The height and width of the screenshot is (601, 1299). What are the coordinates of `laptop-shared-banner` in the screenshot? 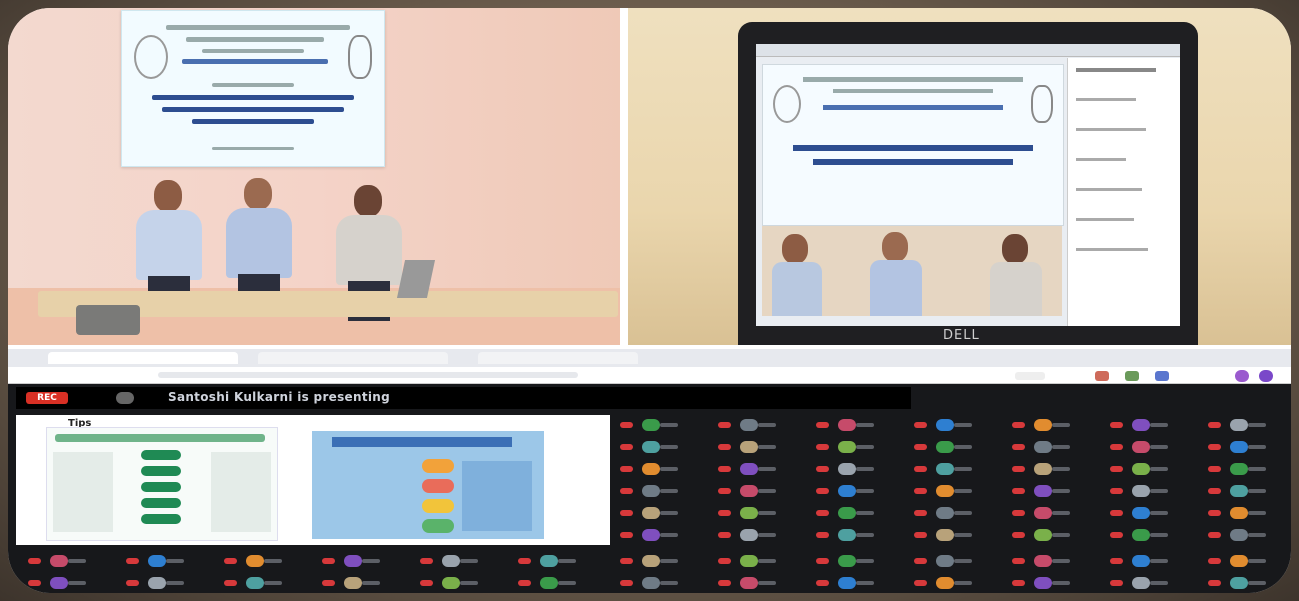 It's located at (913, 145).